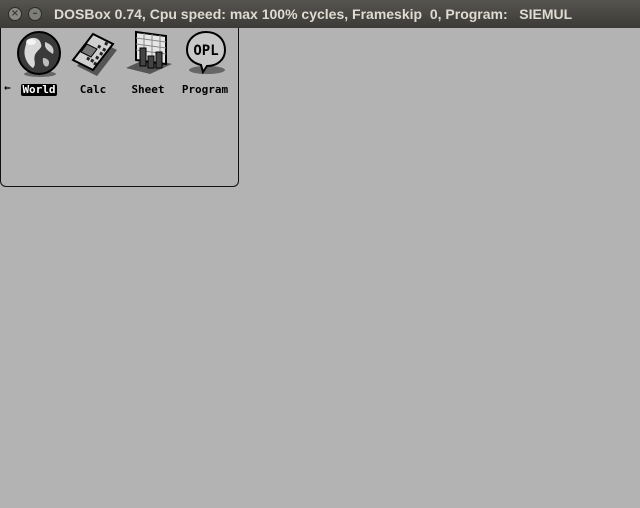  I want to click on app-launcher-panel: ← World Calc Sheet OPL Program, so click(119, 107).